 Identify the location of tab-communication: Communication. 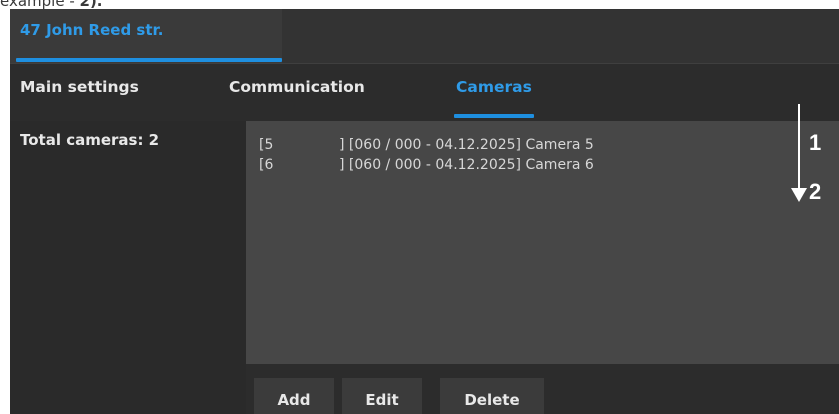
(297, 98).